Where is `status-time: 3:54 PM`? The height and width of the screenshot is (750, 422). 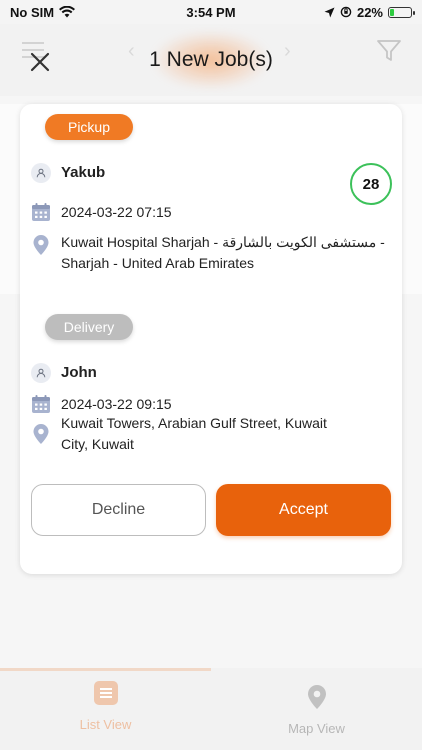
status-time: 3:54 PM is located at coordinates (211, 12).